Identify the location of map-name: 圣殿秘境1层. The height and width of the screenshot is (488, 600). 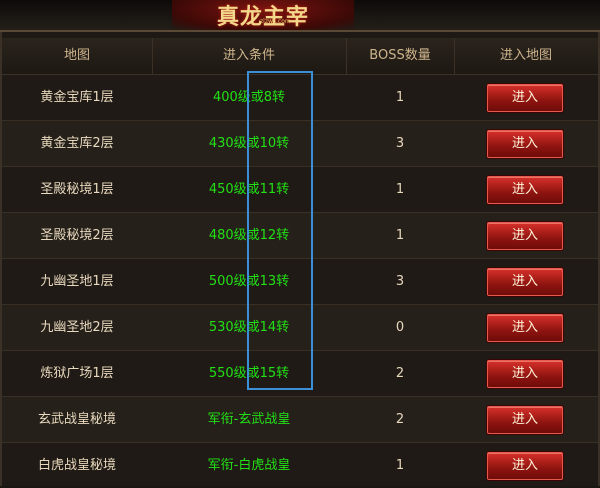
(77, 189).